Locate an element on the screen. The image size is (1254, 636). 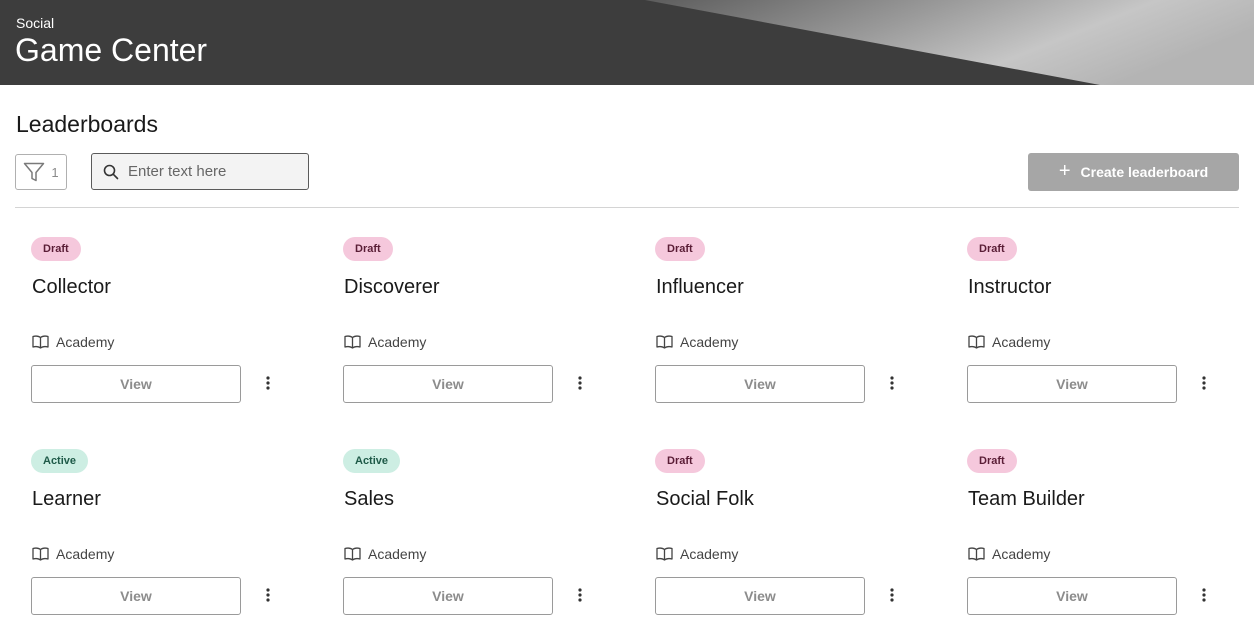
leaderboard-card: Active Learner Academy View is located at coordinates (171, 539).